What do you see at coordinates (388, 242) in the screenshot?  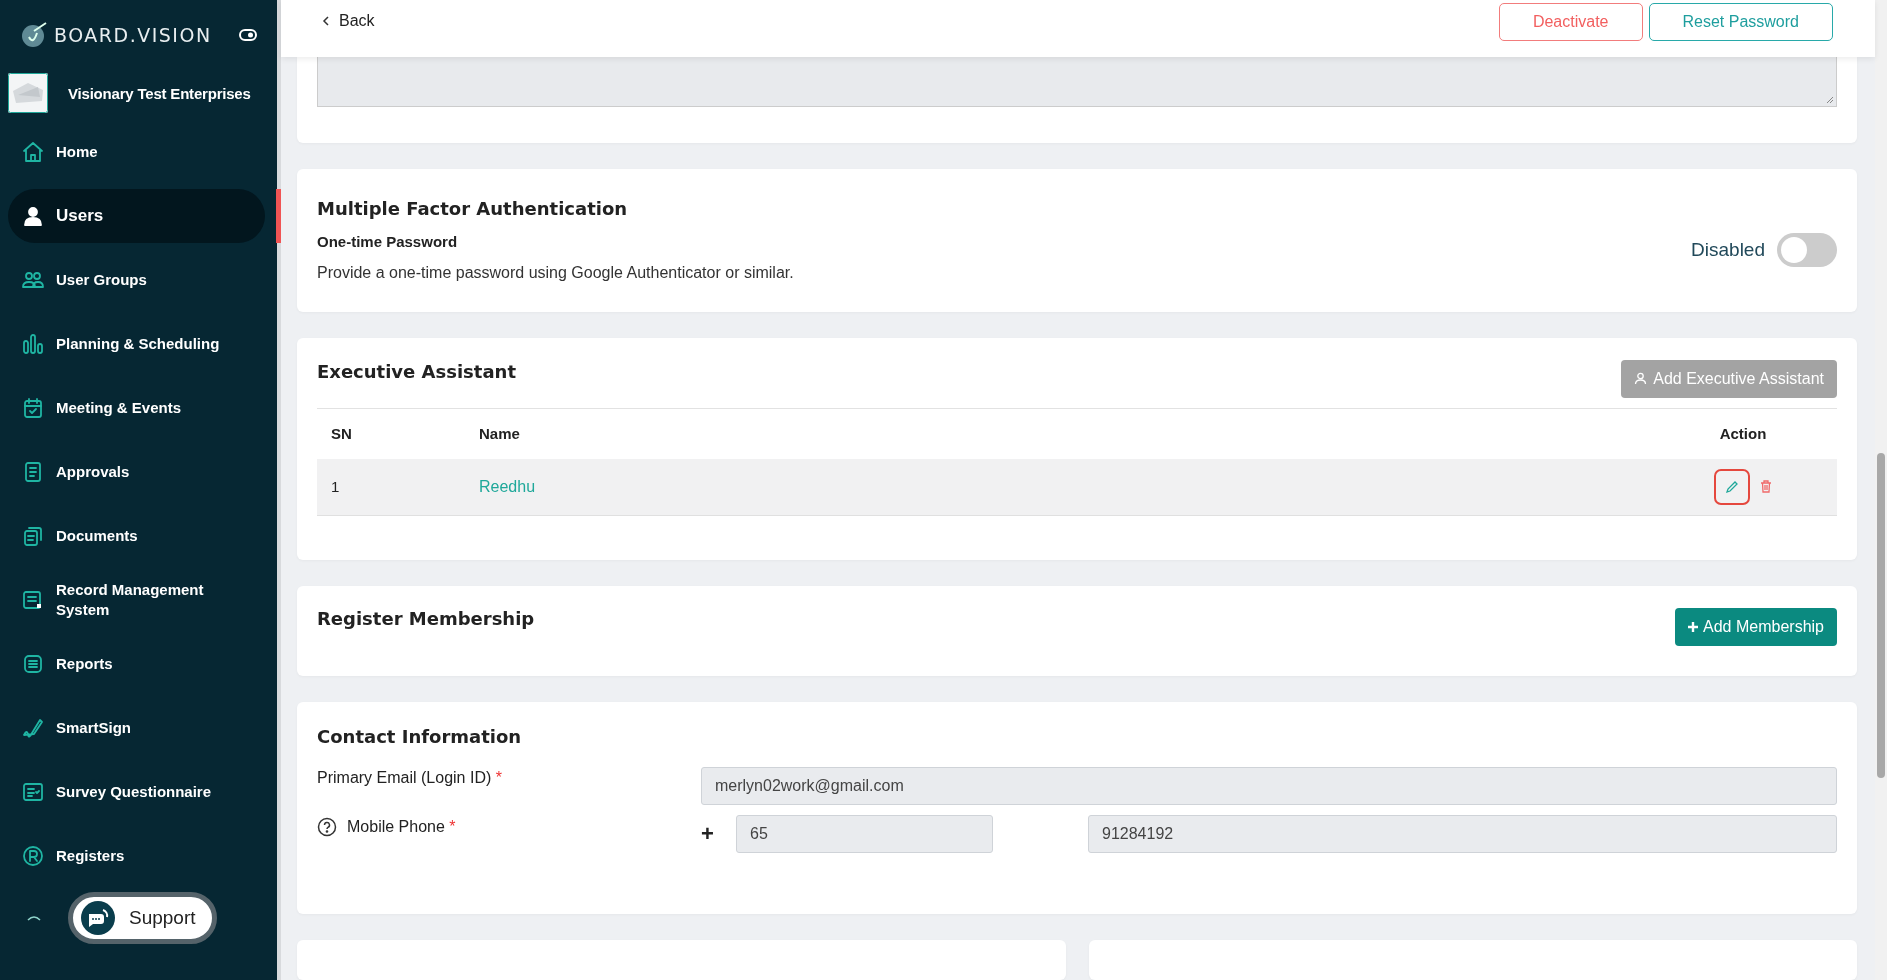 I see `setting-title: One-time Password` at bounding box center [388, 242].